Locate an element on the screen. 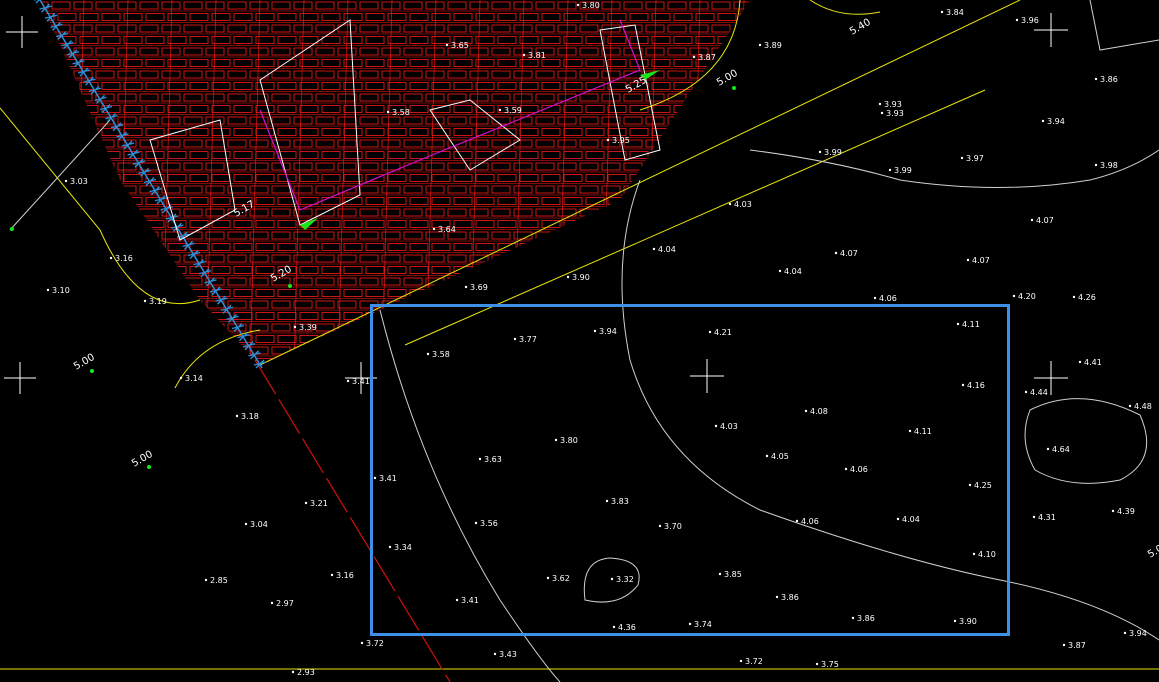  spot-elevation-label: 3.03 is located at coordinates (79, 181).